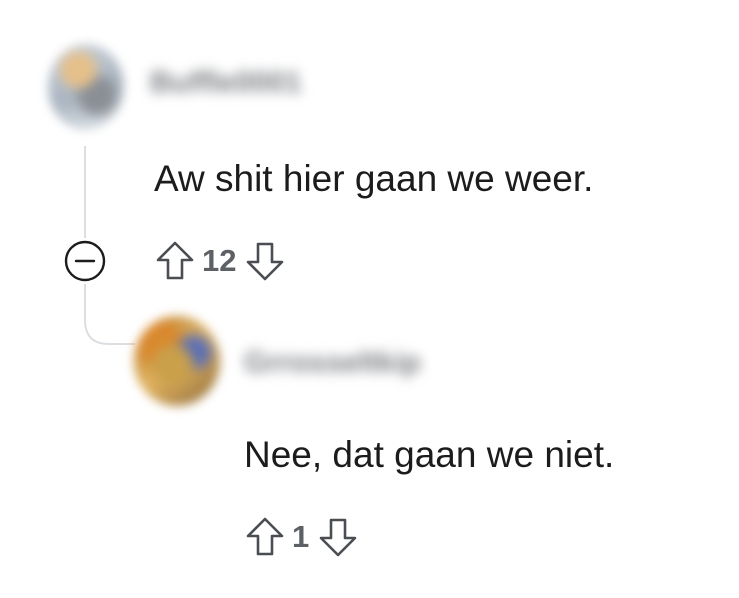 This screenshot has height=598, width=739. Describe the element at coordinates (374, 178) in the screenshot. I see `comment-body: Aw shit hier gaan we weer.` at that location.